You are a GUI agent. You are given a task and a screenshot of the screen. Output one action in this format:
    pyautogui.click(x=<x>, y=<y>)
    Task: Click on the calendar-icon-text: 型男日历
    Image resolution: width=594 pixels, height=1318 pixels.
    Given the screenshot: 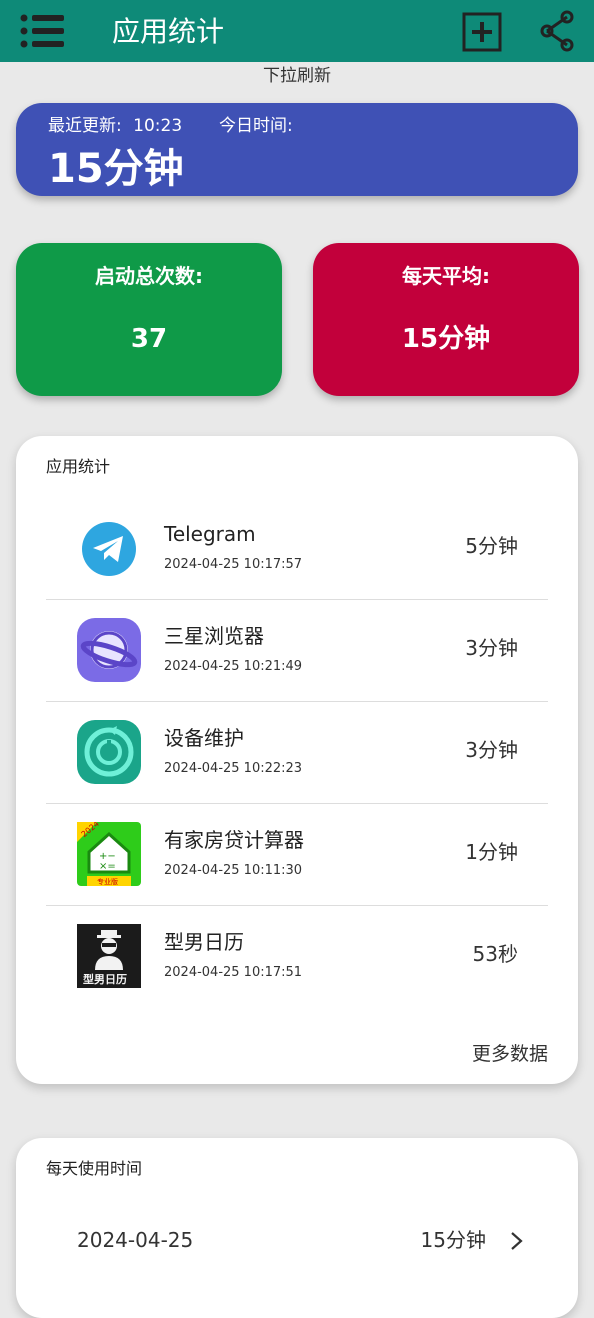 What is the action you would take?
    pyautogui.click(x=105, y=979)
    